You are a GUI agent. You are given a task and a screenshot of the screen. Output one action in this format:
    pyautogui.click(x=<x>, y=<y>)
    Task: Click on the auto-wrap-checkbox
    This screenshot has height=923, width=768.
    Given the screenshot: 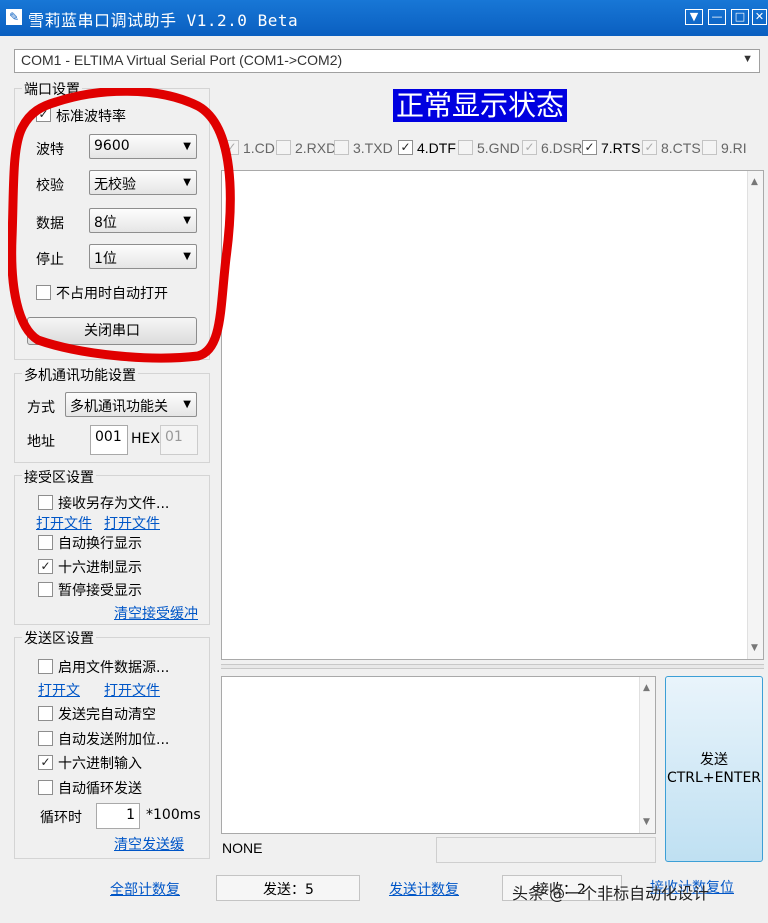 What is the action you would take?
    pyautogui.click(x=45, y=542)
    